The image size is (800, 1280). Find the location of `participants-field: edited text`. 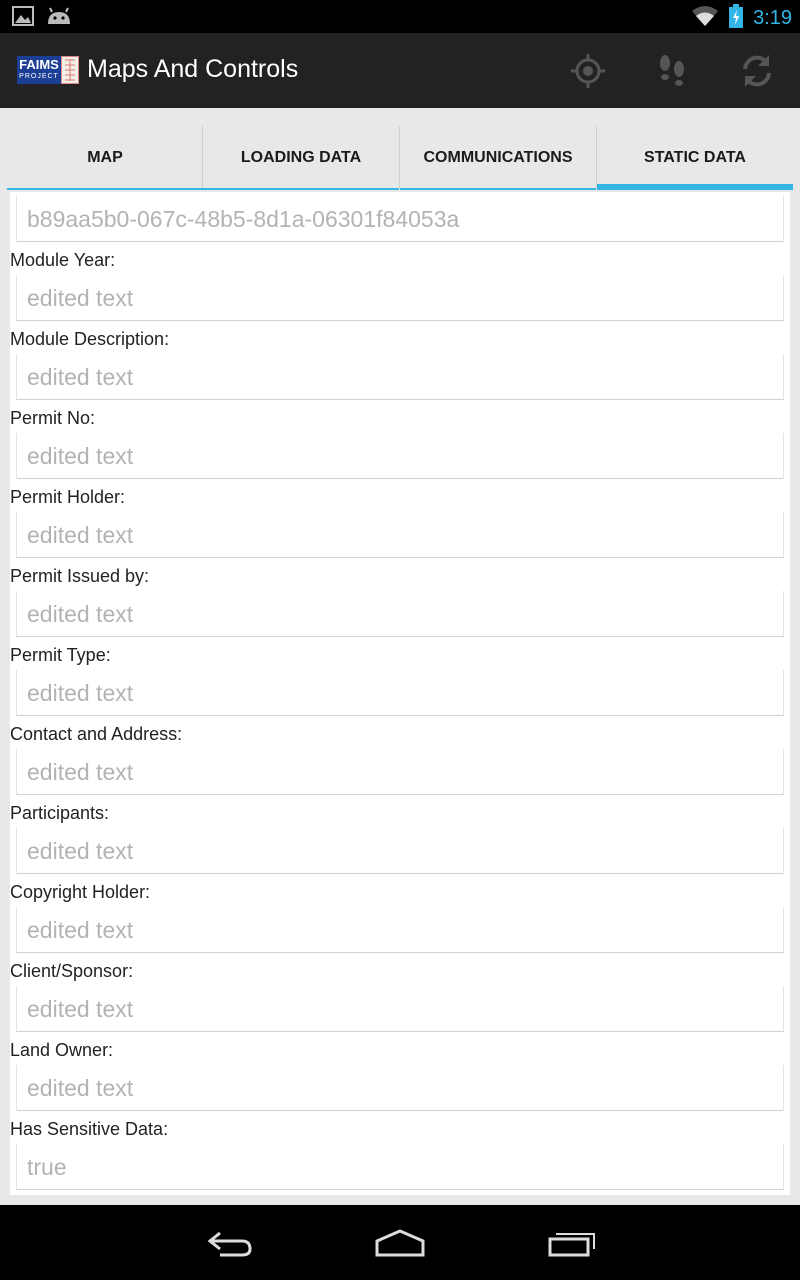

participants-field: edited text is located at coordinates (400, 851).